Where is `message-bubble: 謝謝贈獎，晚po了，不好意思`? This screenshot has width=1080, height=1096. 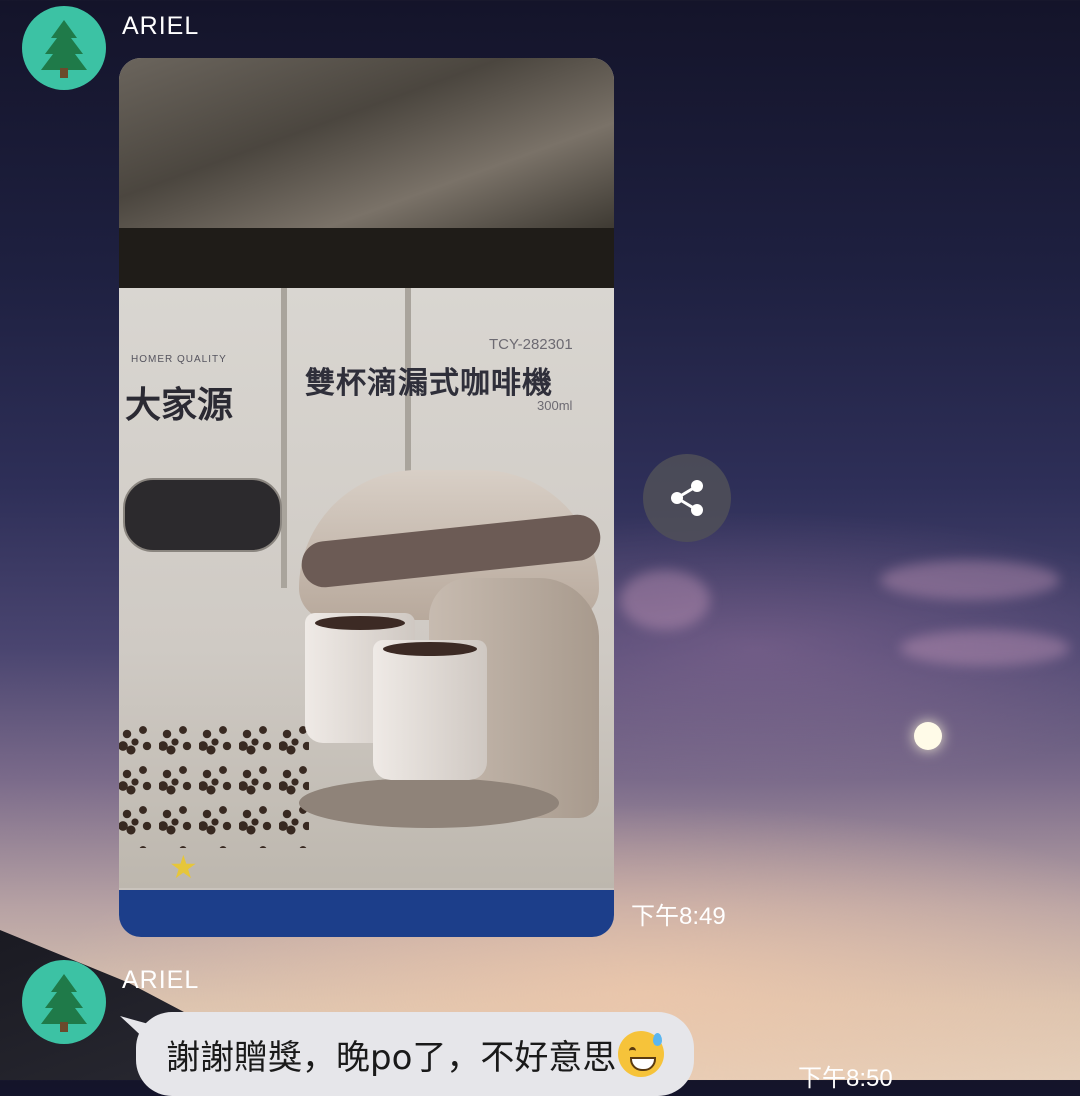
message-bubble: 謝謝贈獎，晚po了，不好意思 is located at coordinates (415, 1054).